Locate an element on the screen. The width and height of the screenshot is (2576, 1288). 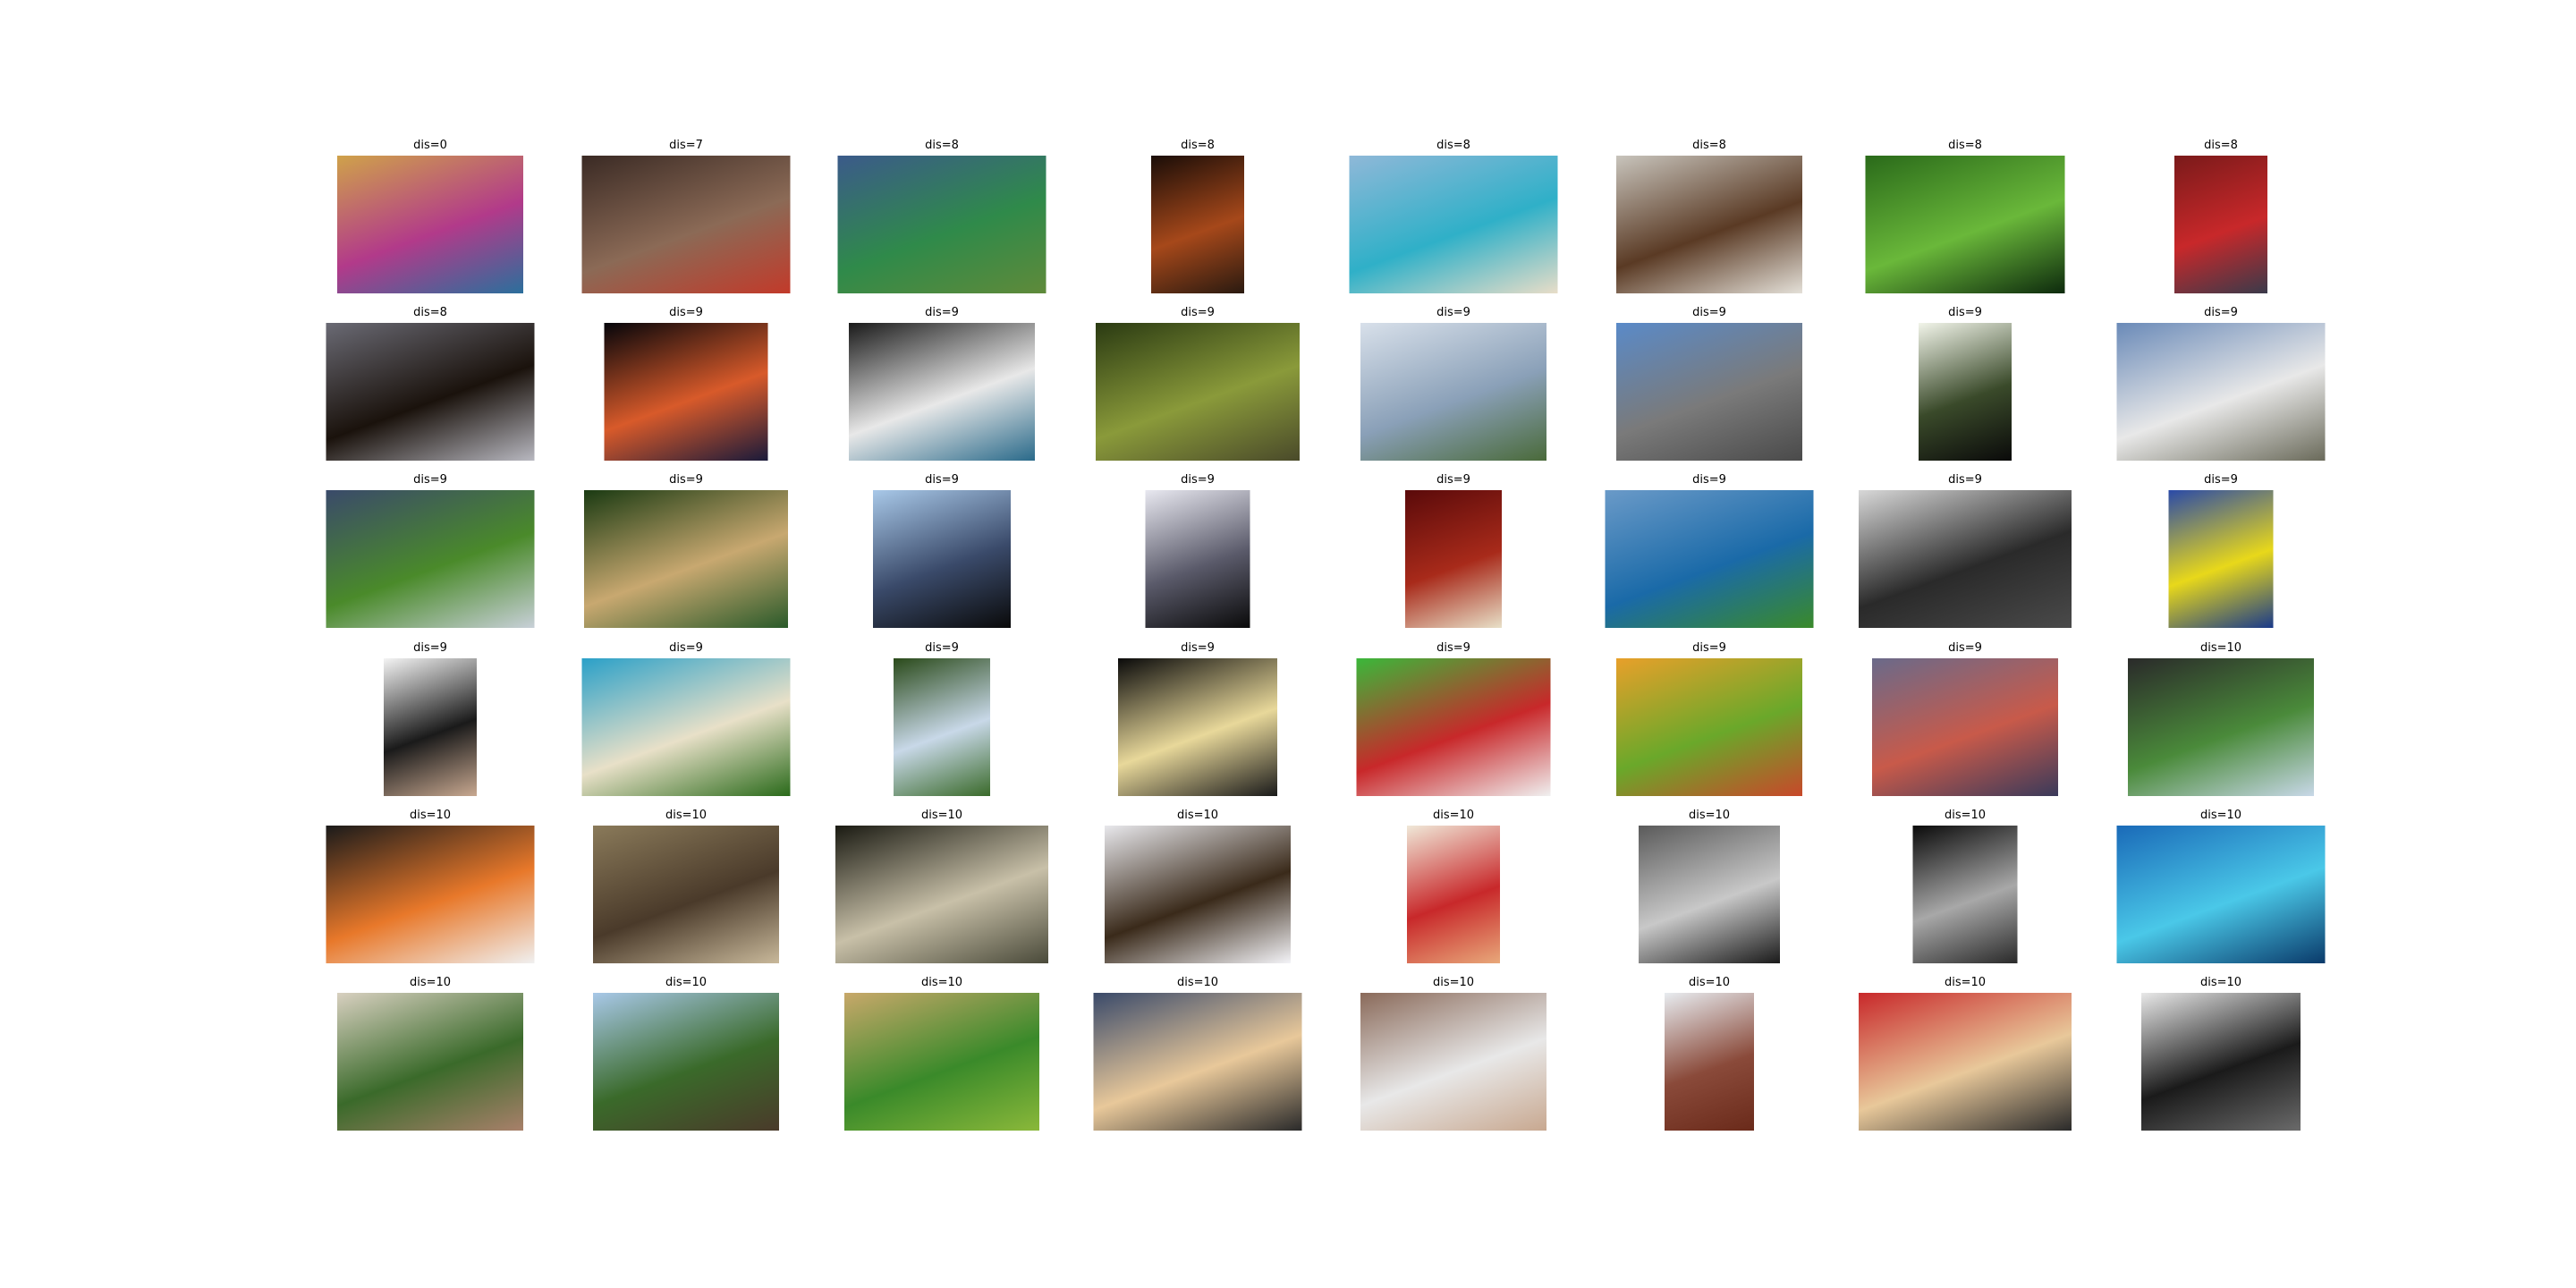
grid-cell: dis=0 is located at coordinates (430, 222).